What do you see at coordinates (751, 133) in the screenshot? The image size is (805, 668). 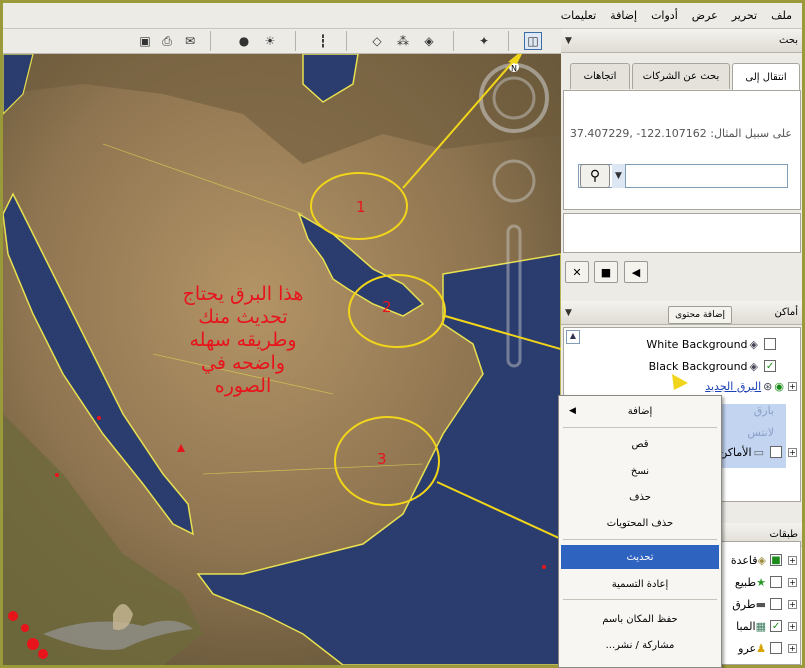 I see `hint-label: على سبيل المثال:` at bounding box center [751, 133].